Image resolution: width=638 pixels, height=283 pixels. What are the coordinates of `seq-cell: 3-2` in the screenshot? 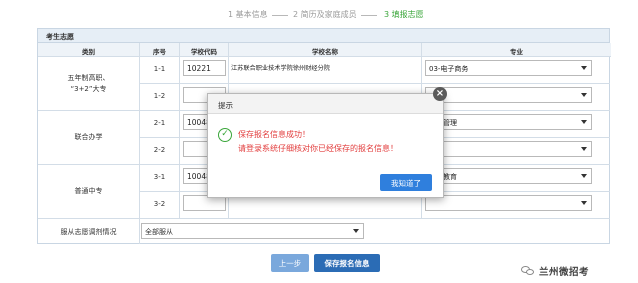 It's located at (160, 205).